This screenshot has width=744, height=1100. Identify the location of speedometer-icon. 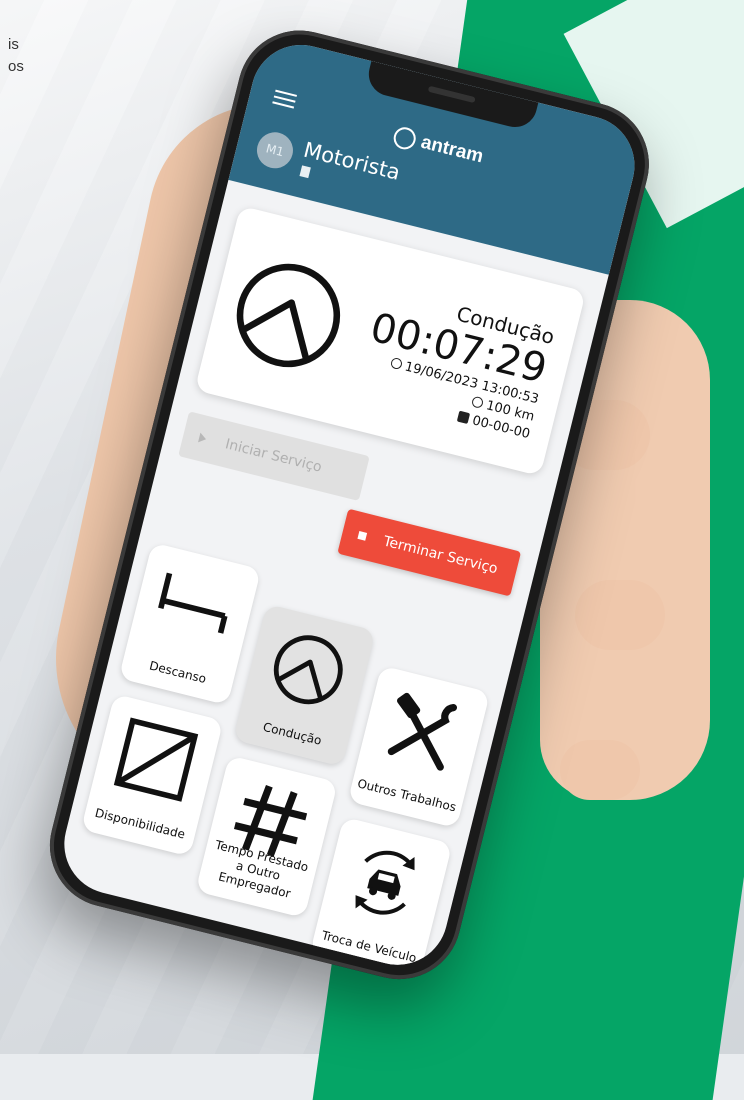
(477, 402).